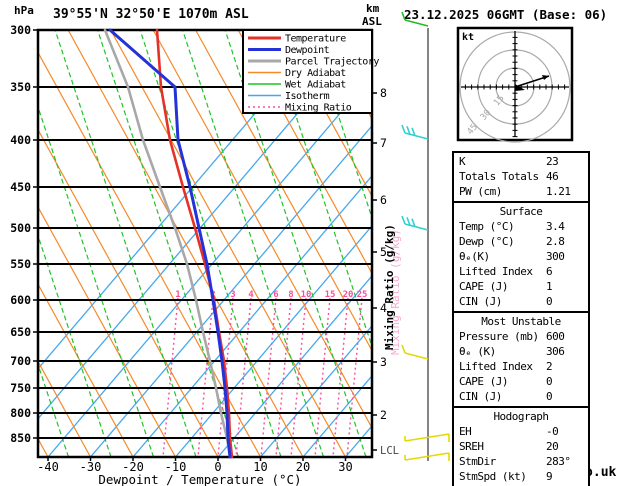  I want to click on legend-label: Parcel Trajectory, so click(332, 62).